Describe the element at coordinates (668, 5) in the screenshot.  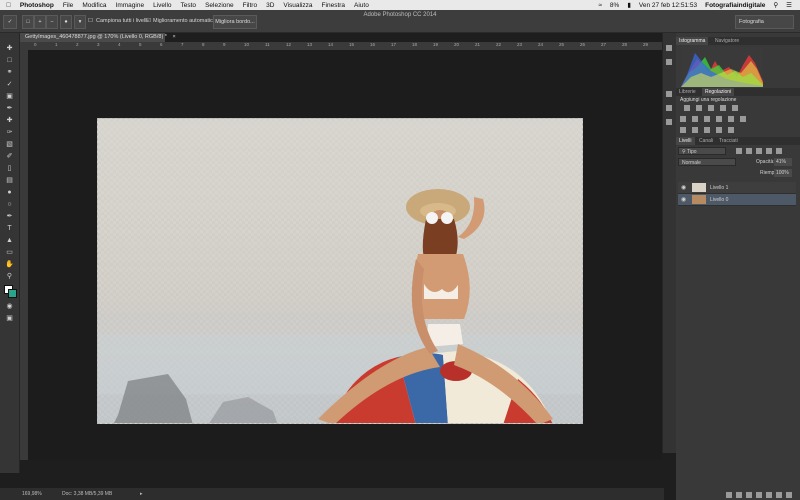
I see `clock: Ven 27 feb 12:51:53` at that location.